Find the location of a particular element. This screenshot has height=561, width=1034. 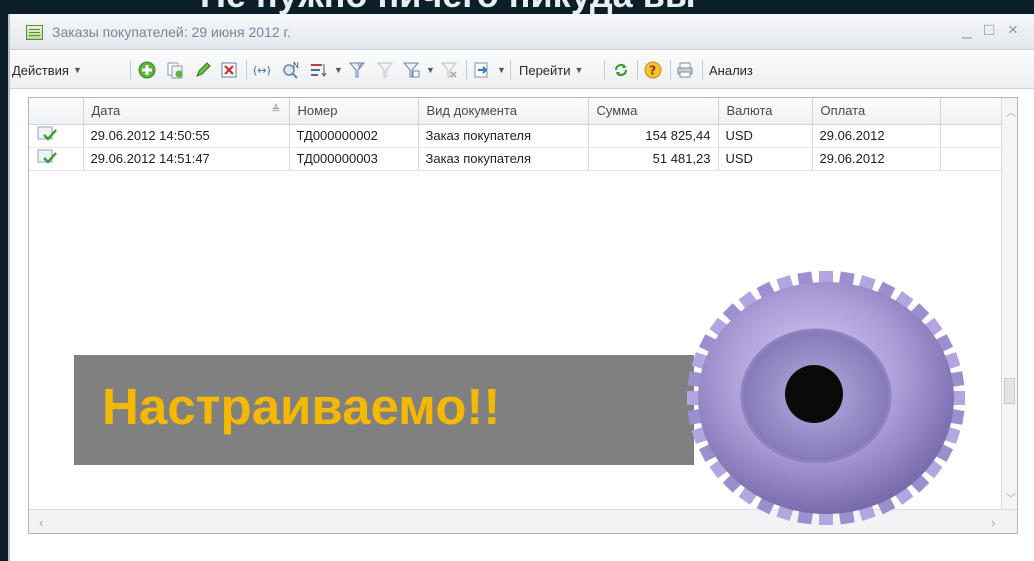

delete-icon is located at coordinates (229, 70).